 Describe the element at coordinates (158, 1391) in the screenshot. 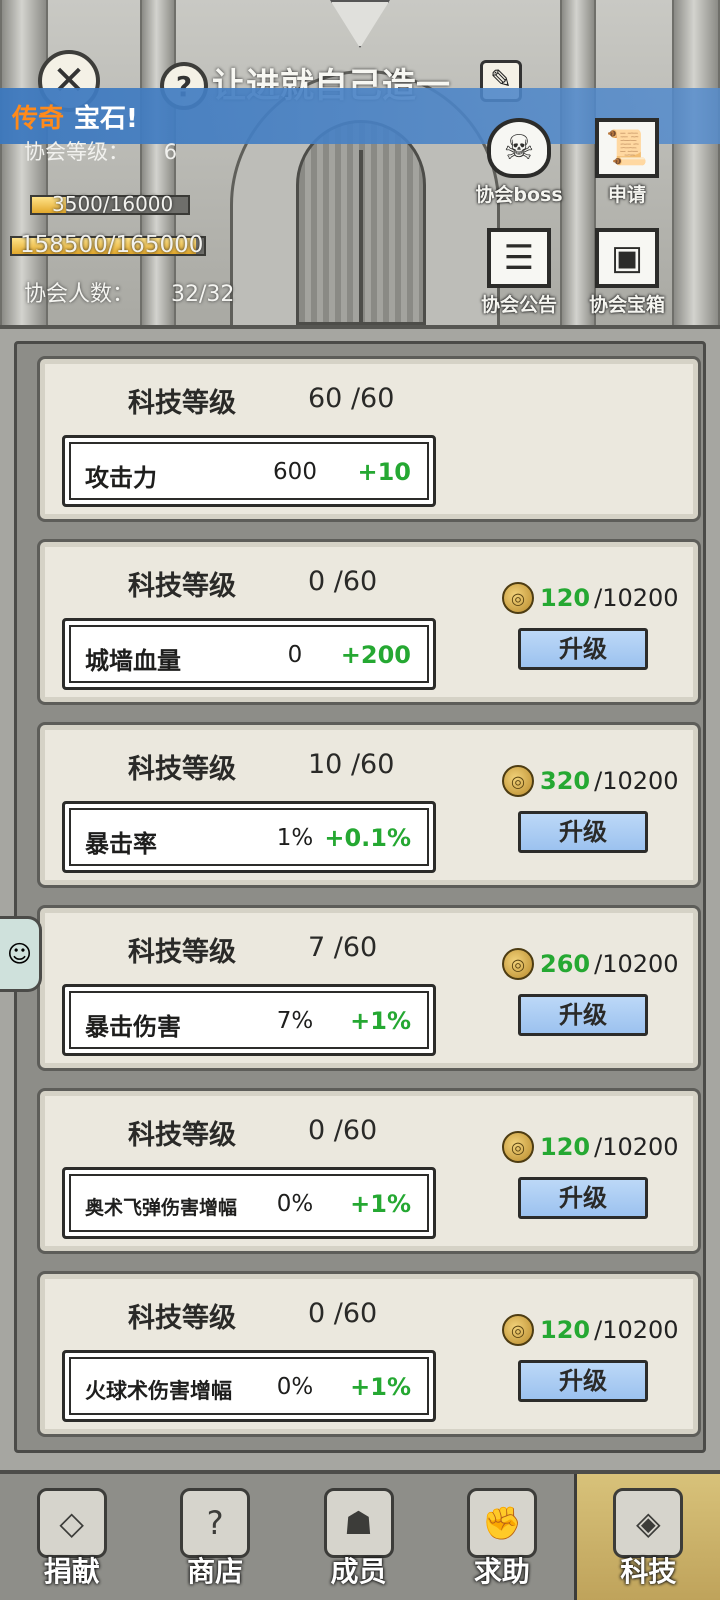

I see `stat-name: 火球术伤害增幅` at that location.